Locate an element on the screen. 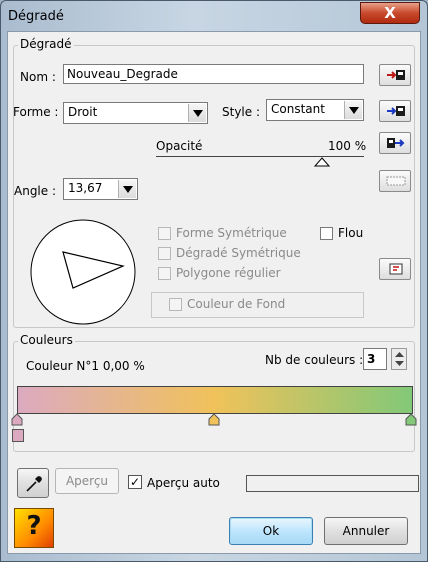  help-icon: ? is located at coordinates (34, 526).